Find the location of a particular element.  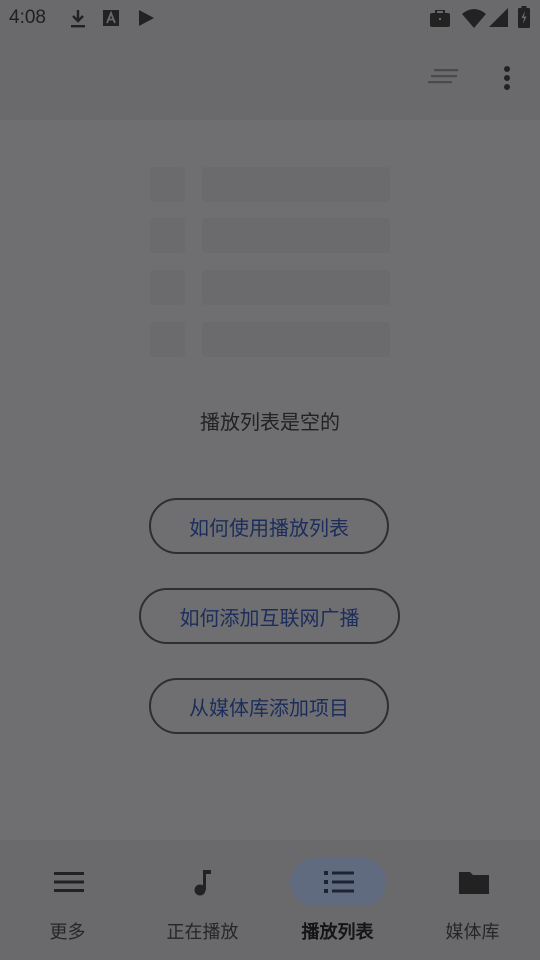

battery-charging-icon is located at coordinates (524, 17).